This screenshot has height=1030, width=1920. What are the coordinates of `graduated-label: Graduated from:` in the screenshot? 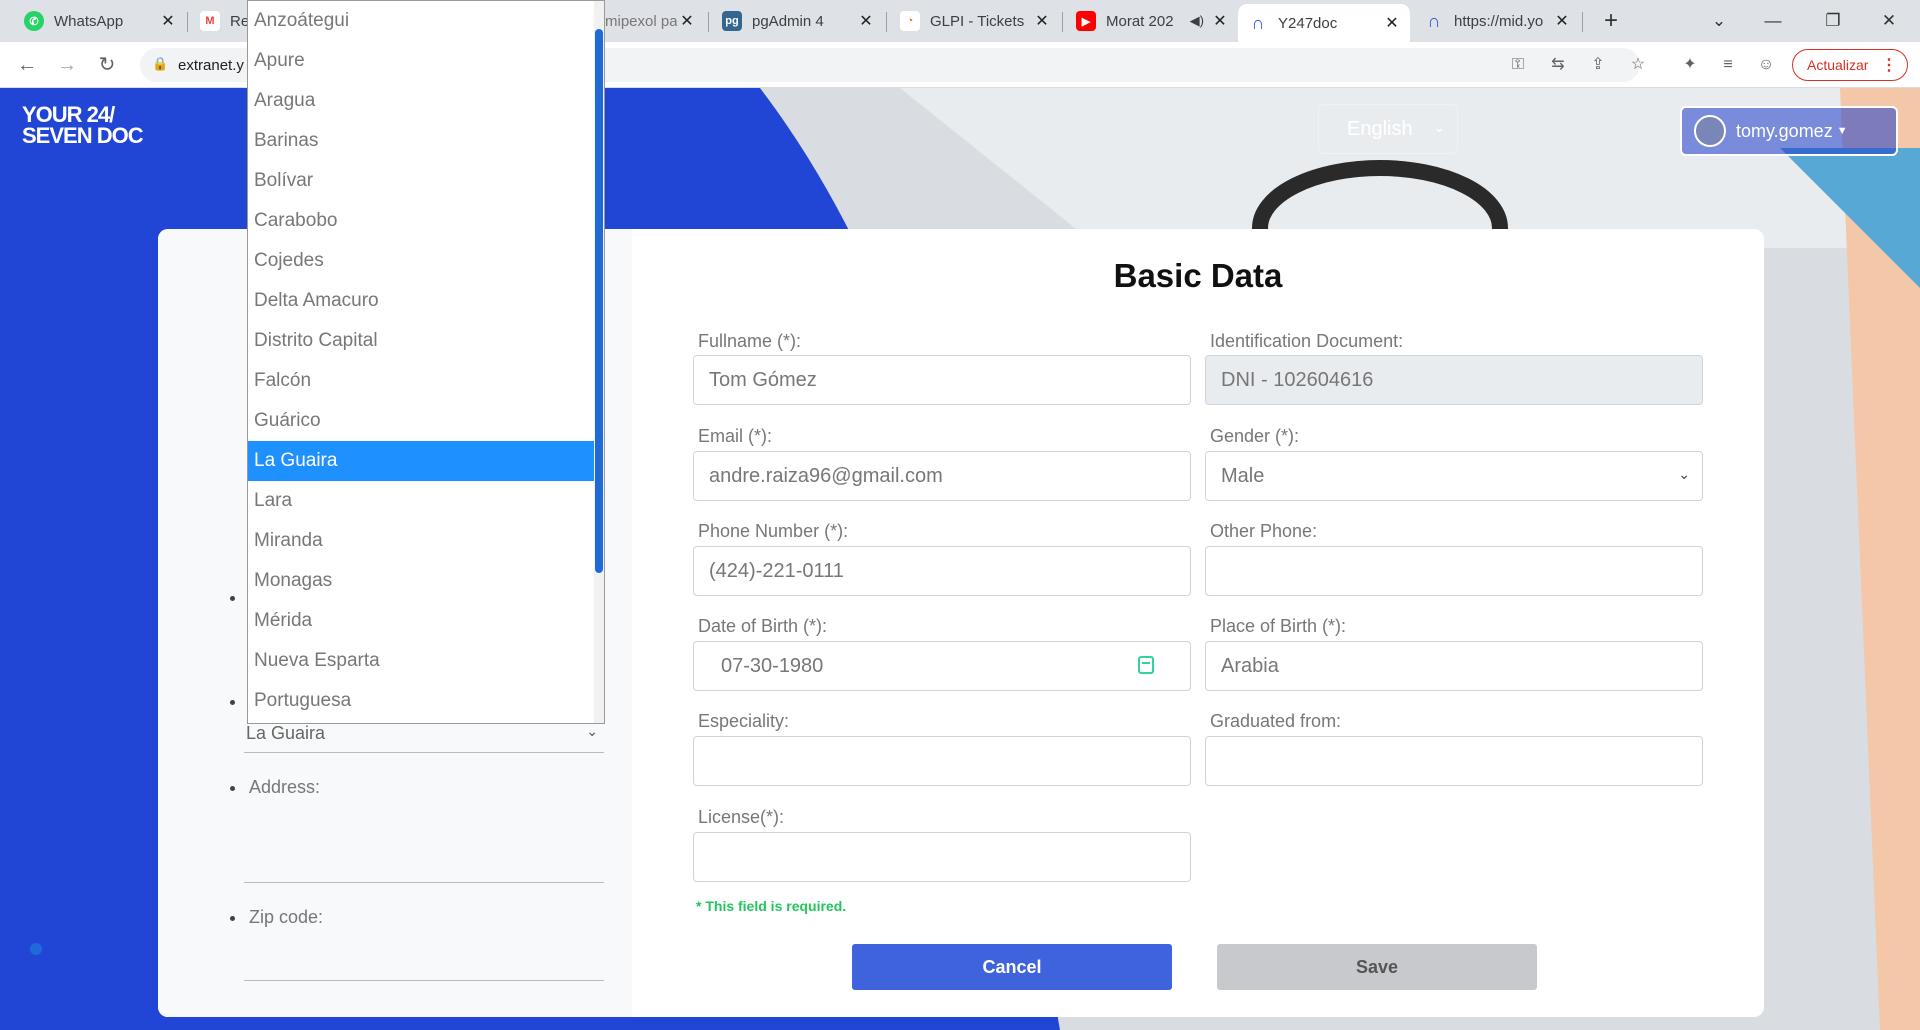 It's located at (1276, 721).